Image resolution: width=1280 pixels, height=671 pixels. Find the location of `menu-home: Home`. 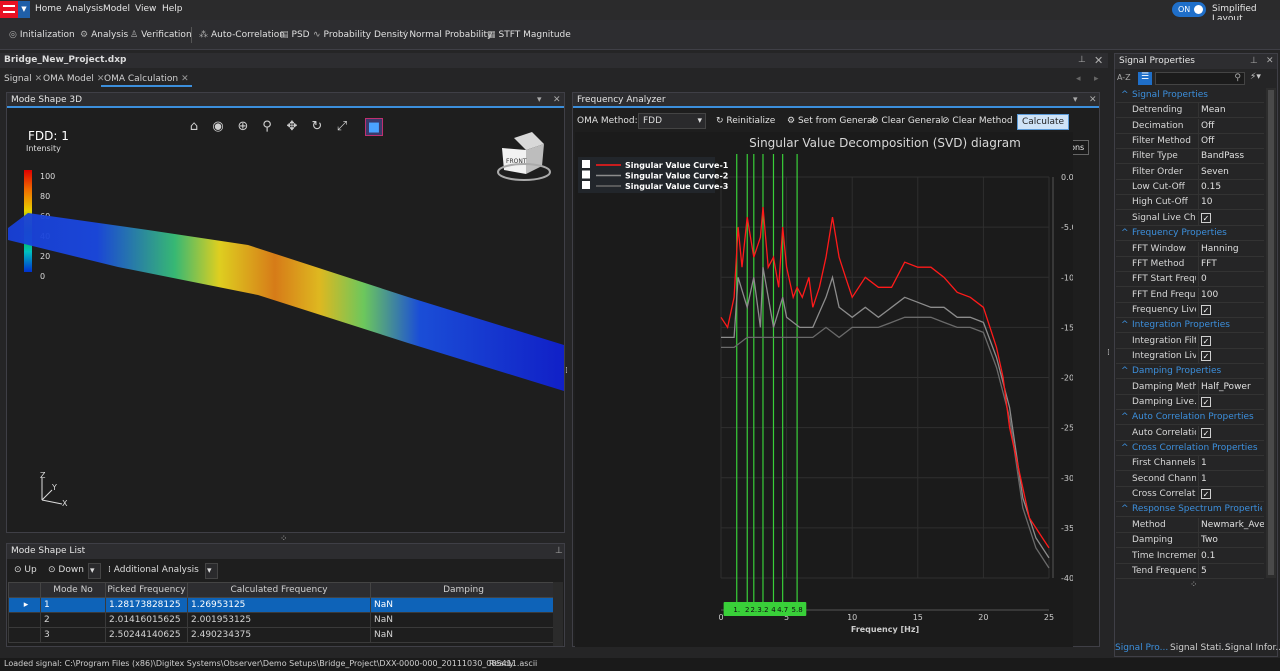

menu-home: Home is located at coordinates (48, 9).